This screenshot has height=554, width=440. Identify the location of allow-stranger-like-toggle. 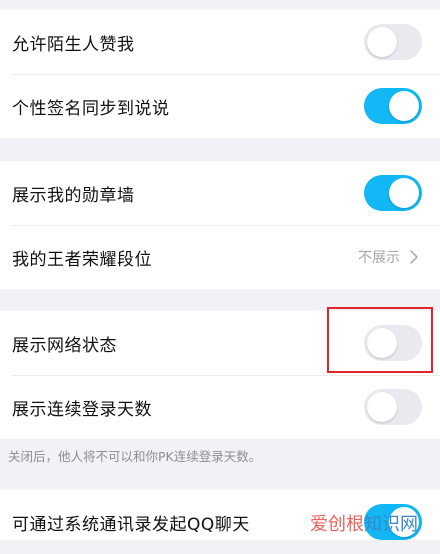
(393, 42).